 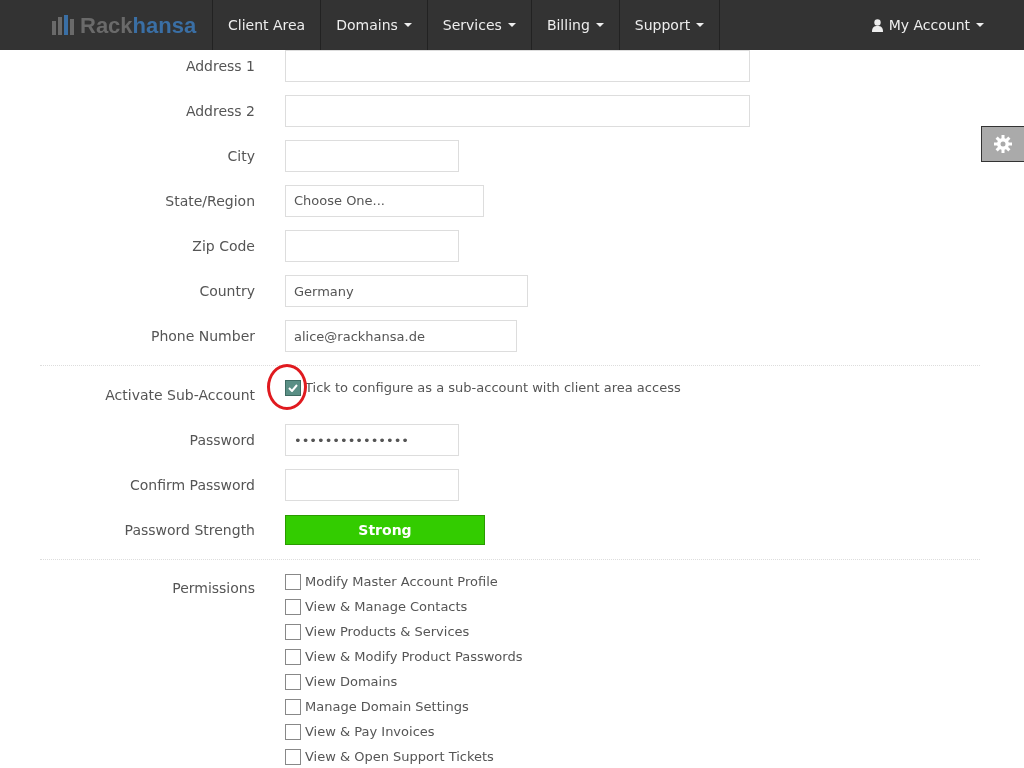 What do you see at coordinates (209, 201) in the screenshot?
I see `field-label: State/Region` at bounding box center [209, 201].